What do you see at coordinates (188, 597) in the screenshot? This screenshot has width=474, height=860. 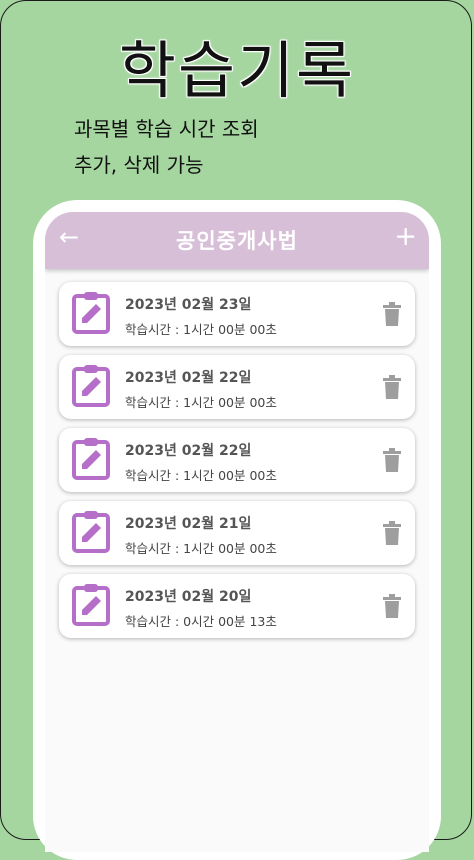 I see `record-date: 2023년 02월 20일` at bounding box center [188, 597].